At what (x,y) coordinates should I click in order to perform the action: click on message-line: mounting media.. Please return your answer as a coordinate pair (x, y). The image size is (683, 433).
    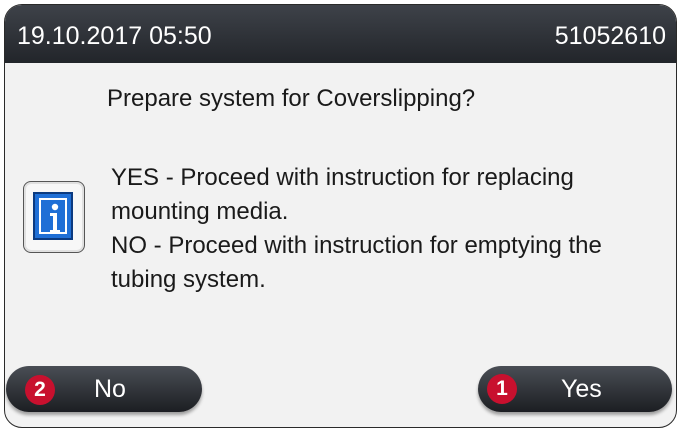
    Looking at the image, I should click on (200, 211).